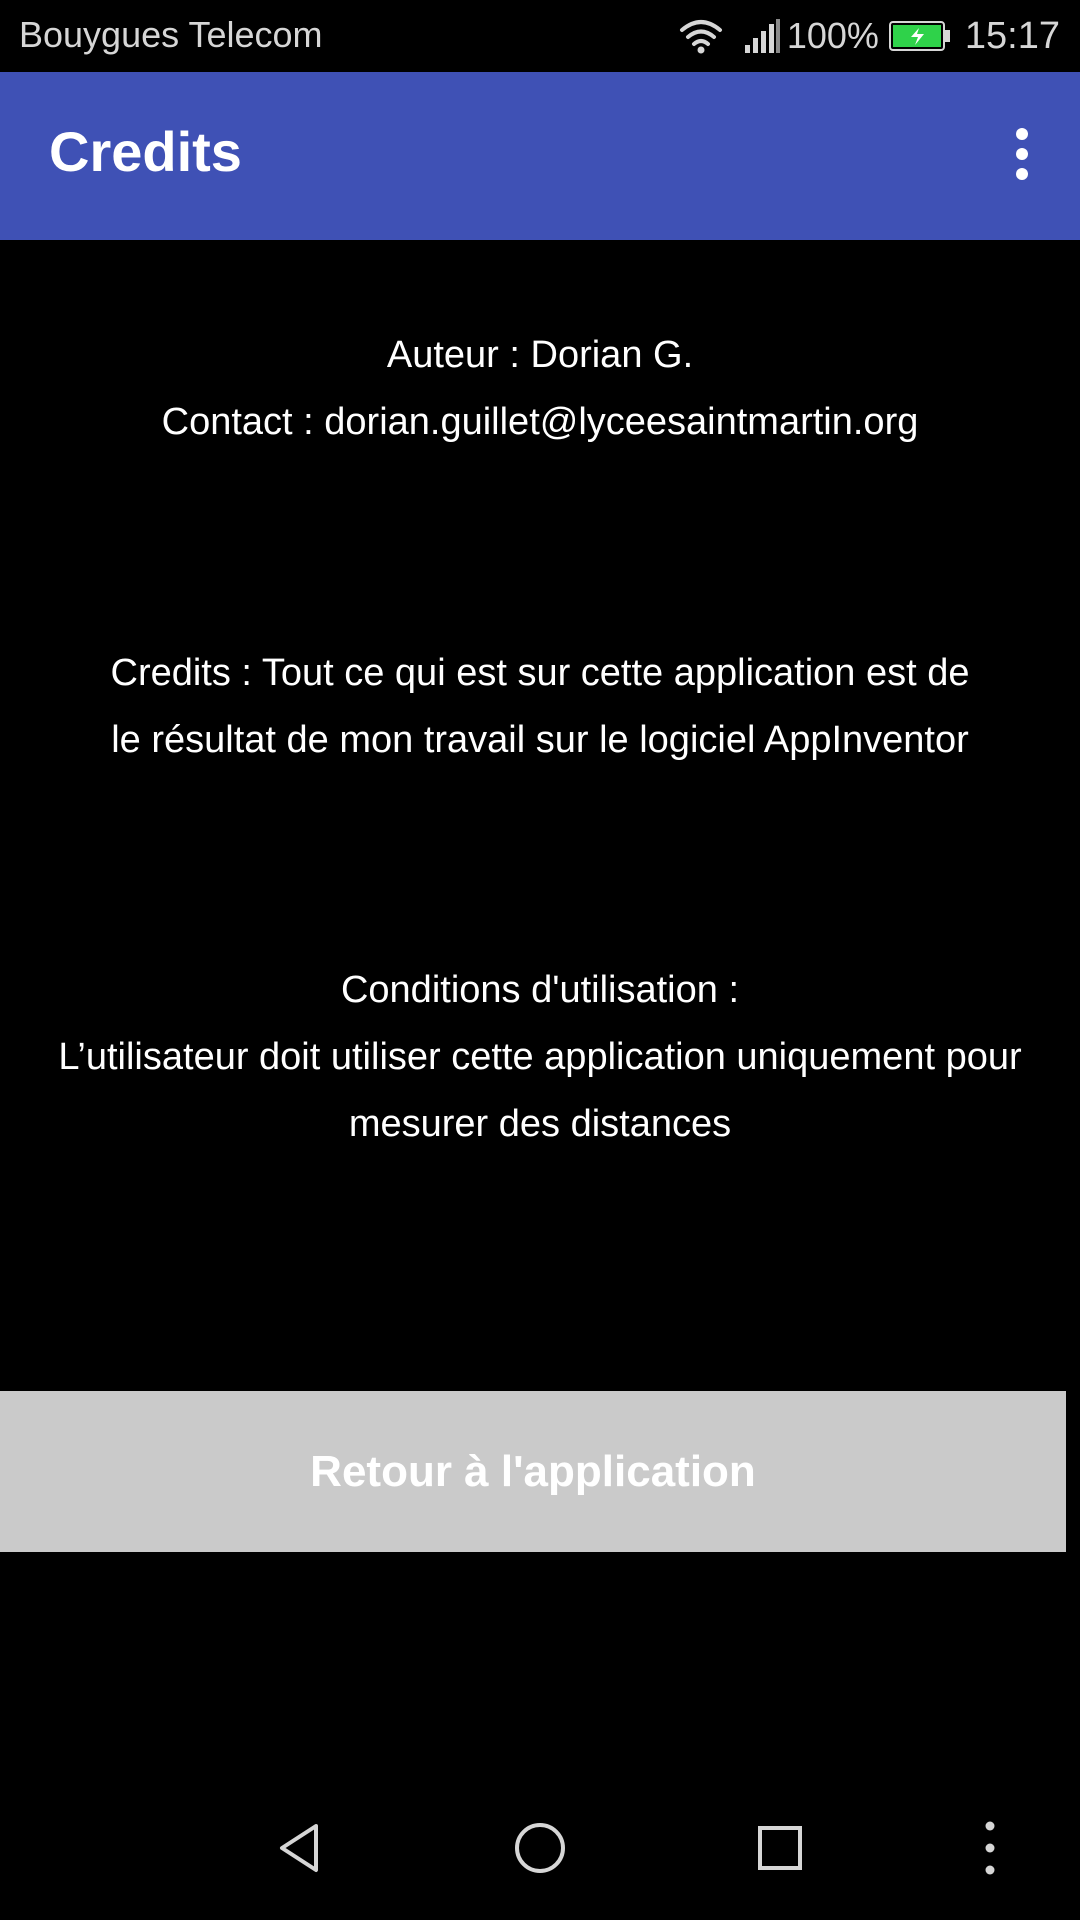 Image resolution: width=1080 pixels, height=1920 pixels. What do you see at coordinates (171, 34) in the screenshot?
I see `carrier-name: Bouygues Telecom` at bounding box center [171, 34].